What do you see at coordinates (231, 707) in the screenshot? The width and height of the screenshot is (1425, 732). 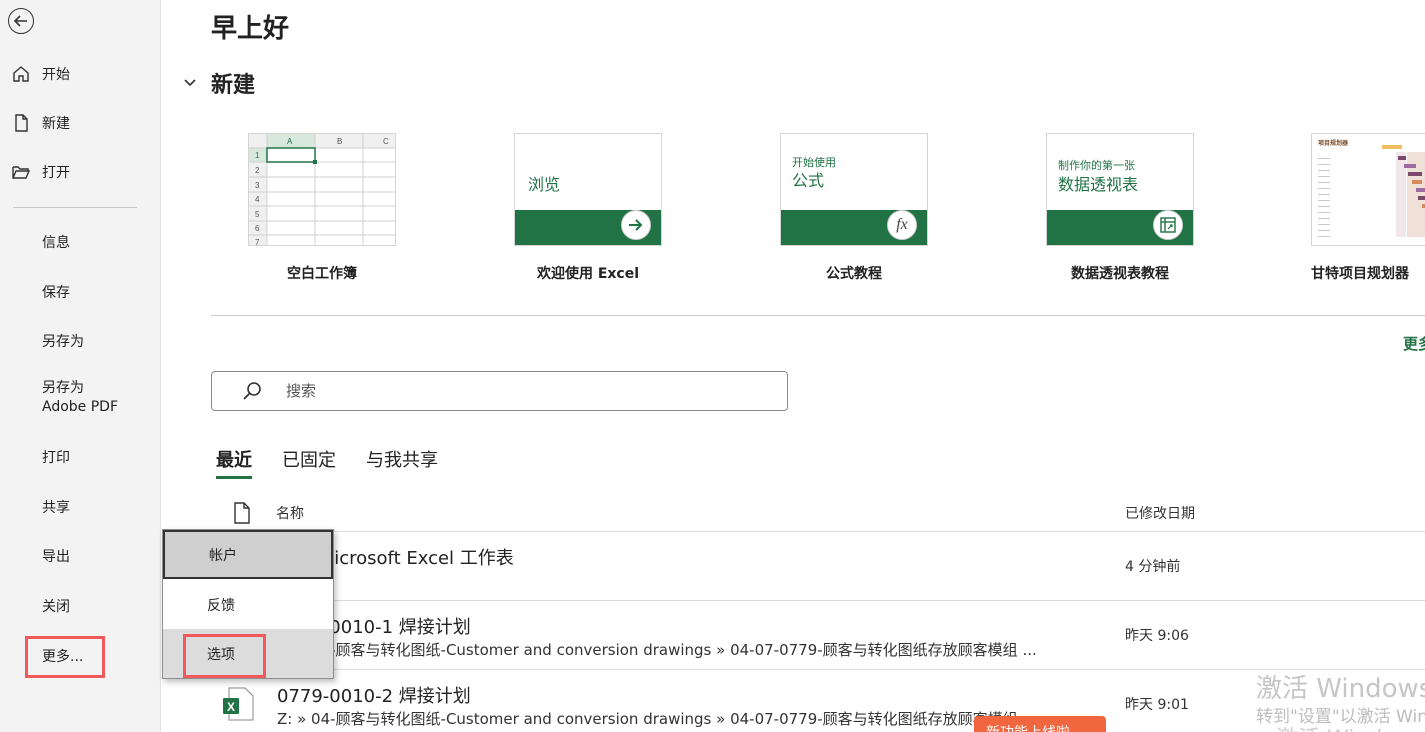 I see `svg-text: X` at bounding box center [231, 707].